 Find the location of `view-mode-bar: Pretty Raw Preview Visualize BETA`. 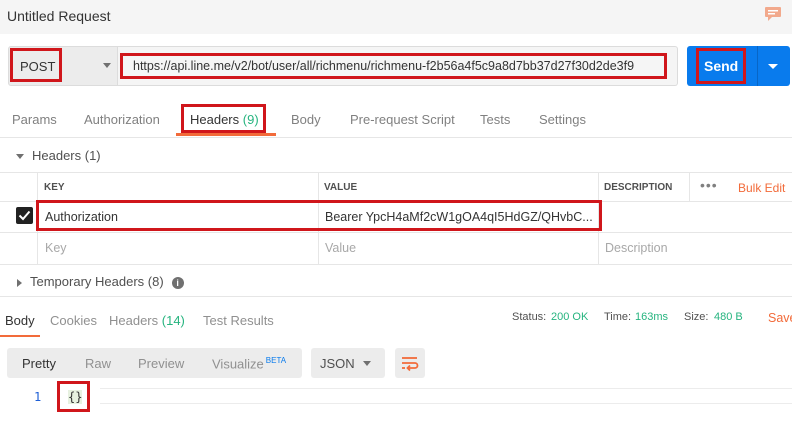

view-mode-bar: Pretty Raw Preview Visualize BETA is located at coordinates (154, 363).